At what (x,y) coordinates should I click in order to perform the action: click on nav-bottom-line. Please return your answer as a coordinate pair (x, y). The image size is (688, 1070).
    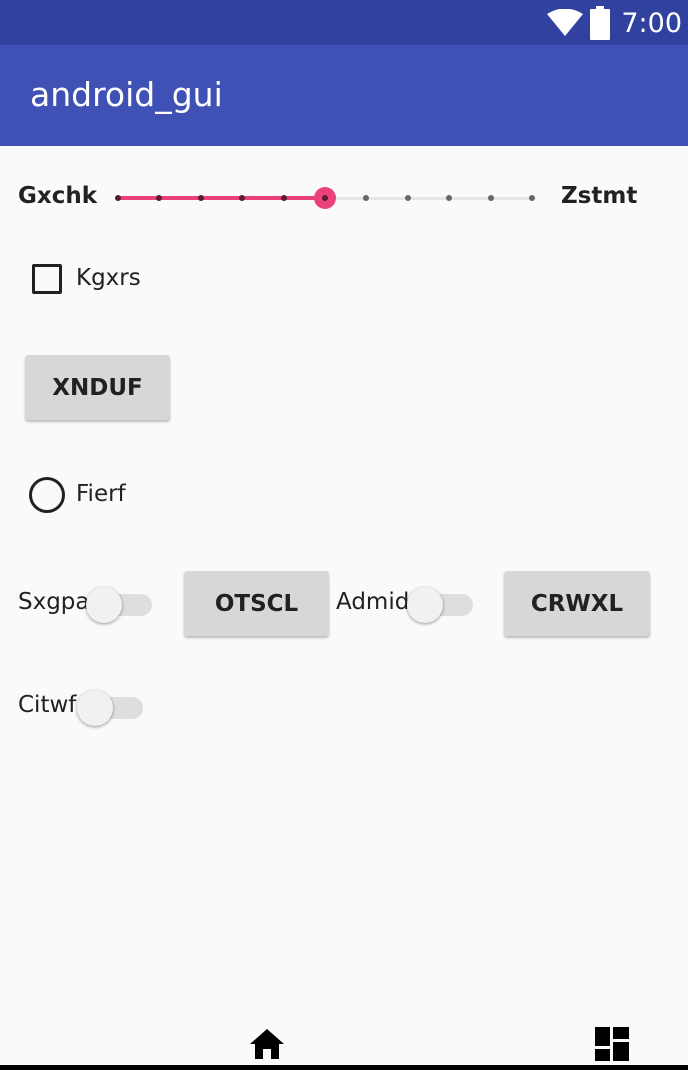
    Looking at the image, I should click on (344, 1067).